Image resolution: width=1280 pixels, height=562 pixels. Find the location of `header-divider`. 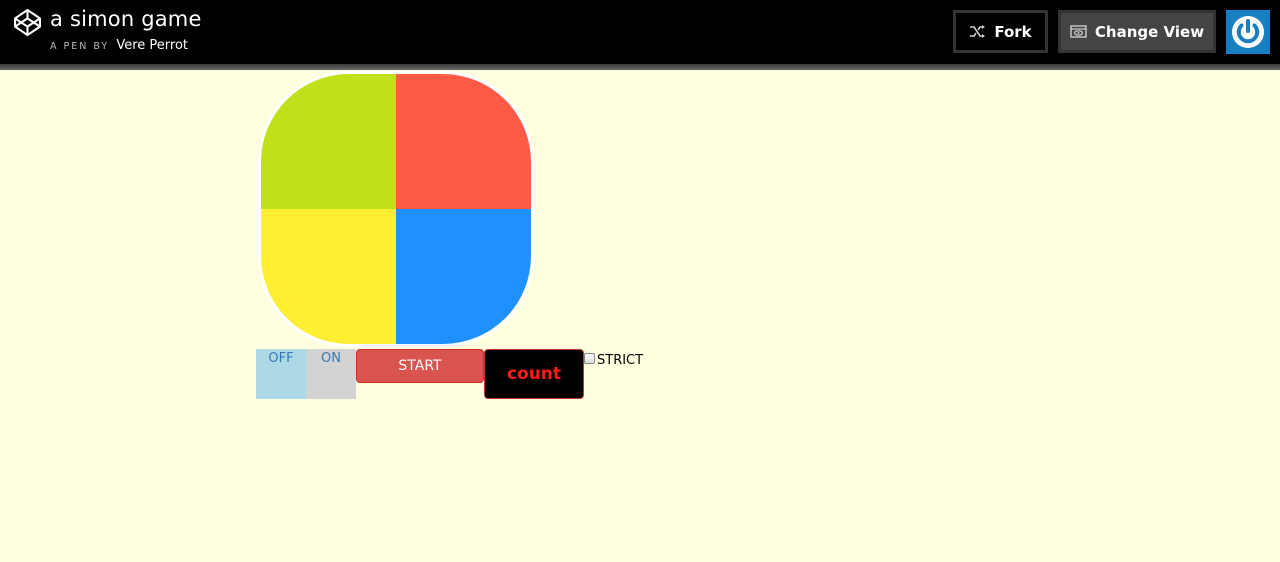

header-divider is located at coordinates (640, 67).